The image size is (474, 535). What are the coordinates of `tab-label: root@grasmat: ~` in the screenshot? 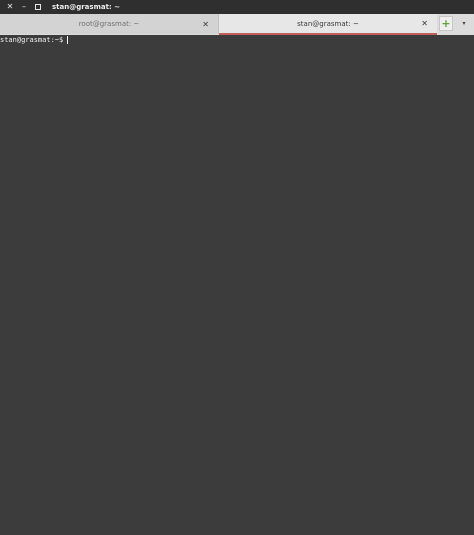 It's located at (109, 24).